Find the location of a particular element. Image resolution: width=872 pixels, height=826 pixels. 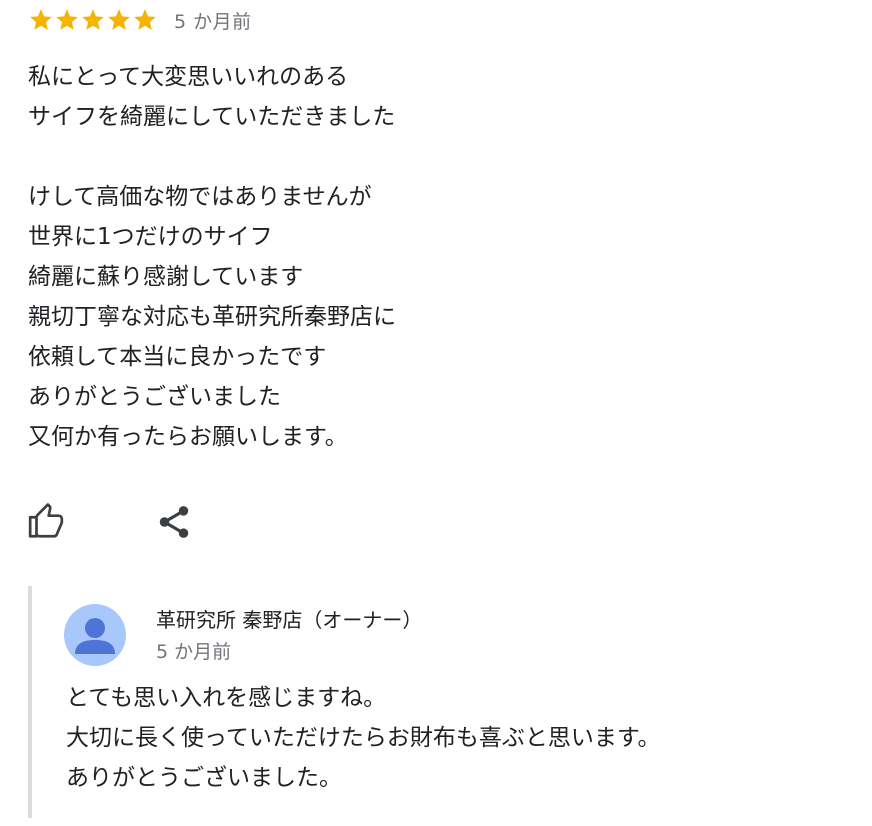

review-line: サイフを綺麗にしていただきました is located at coordinates (212, 117).